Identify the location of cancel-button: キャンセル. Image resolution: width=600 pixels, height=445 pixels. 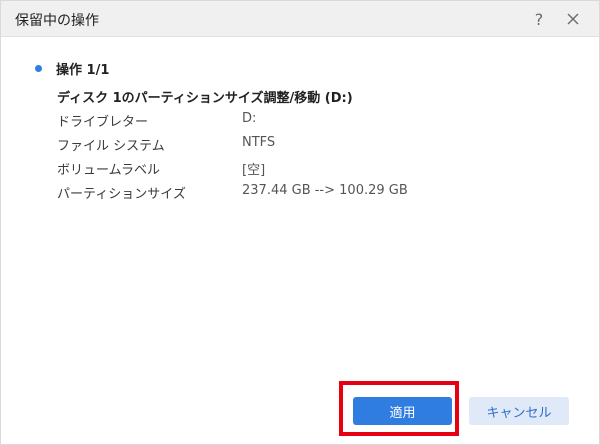
(519, 411).